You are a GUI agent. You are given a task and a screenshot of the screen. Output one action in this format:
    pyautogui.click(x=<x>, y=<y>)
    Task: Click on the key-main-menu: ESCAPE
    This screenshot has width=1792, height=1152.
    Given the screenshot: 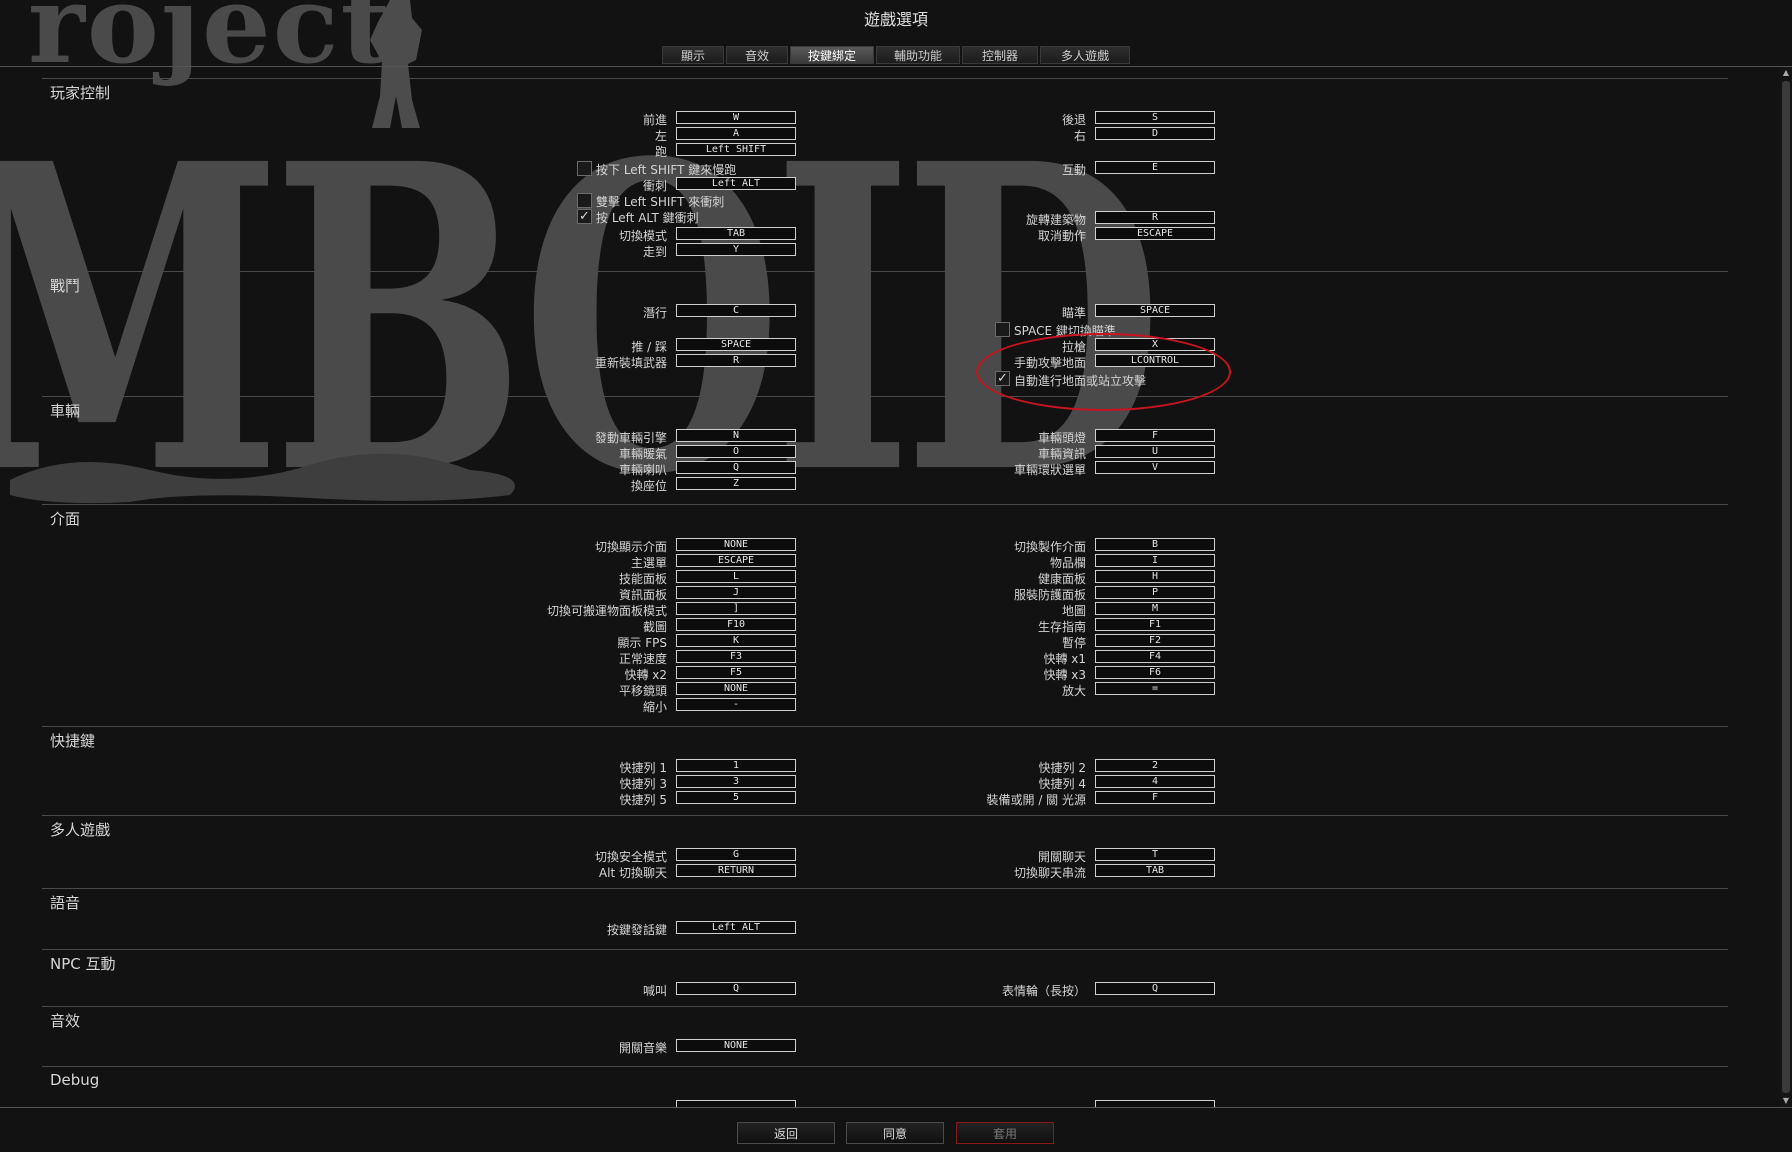 What is the action you would take?
    pyautogui.click(x=736, y=560)
    